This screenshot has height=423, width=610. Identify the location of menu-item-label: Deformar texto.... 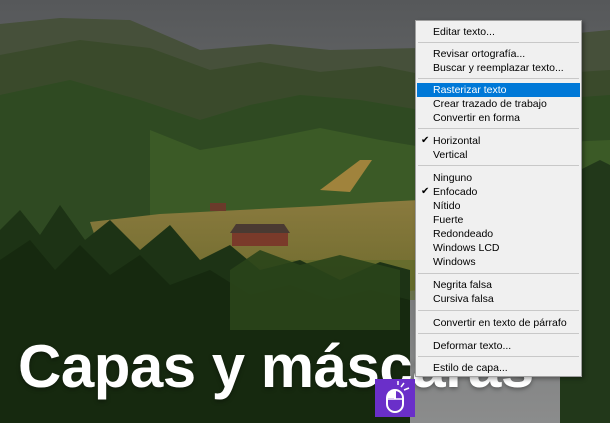
(472, 346).